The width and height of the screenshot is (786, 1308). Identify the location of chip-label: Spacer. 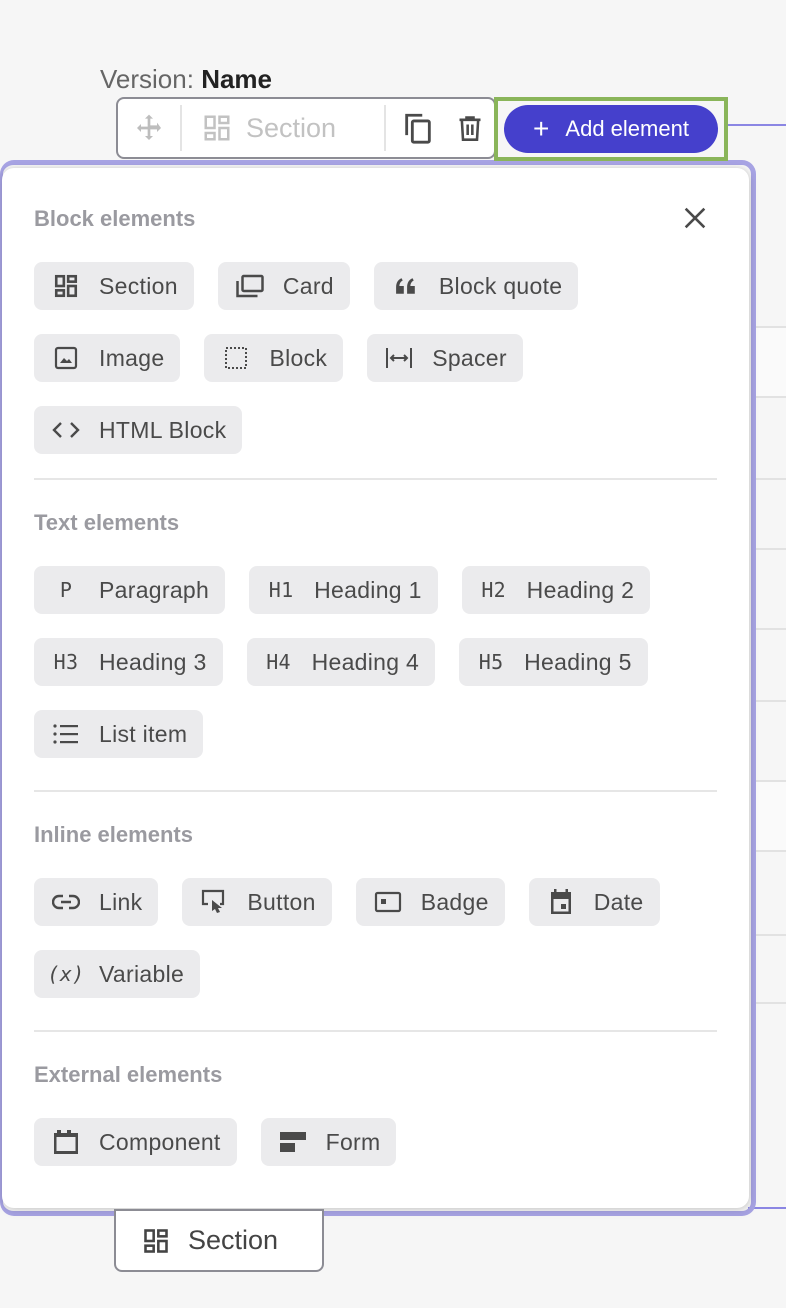
(469, 357).